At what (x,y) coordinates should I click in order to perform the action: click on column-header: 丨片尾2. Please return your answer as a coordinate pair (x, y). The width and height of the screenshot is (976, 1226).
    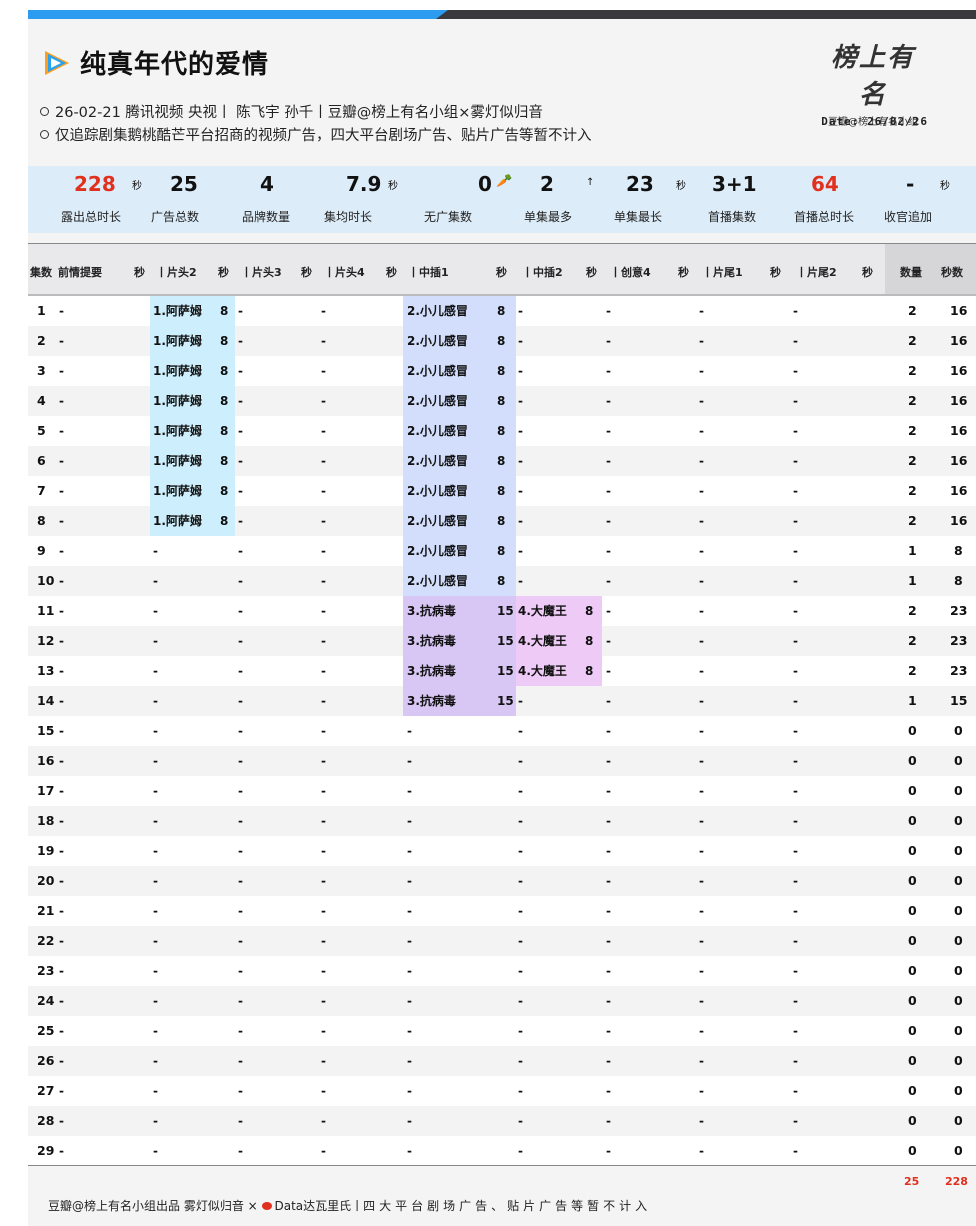
    Looking at the image, I should click on (816, 272).